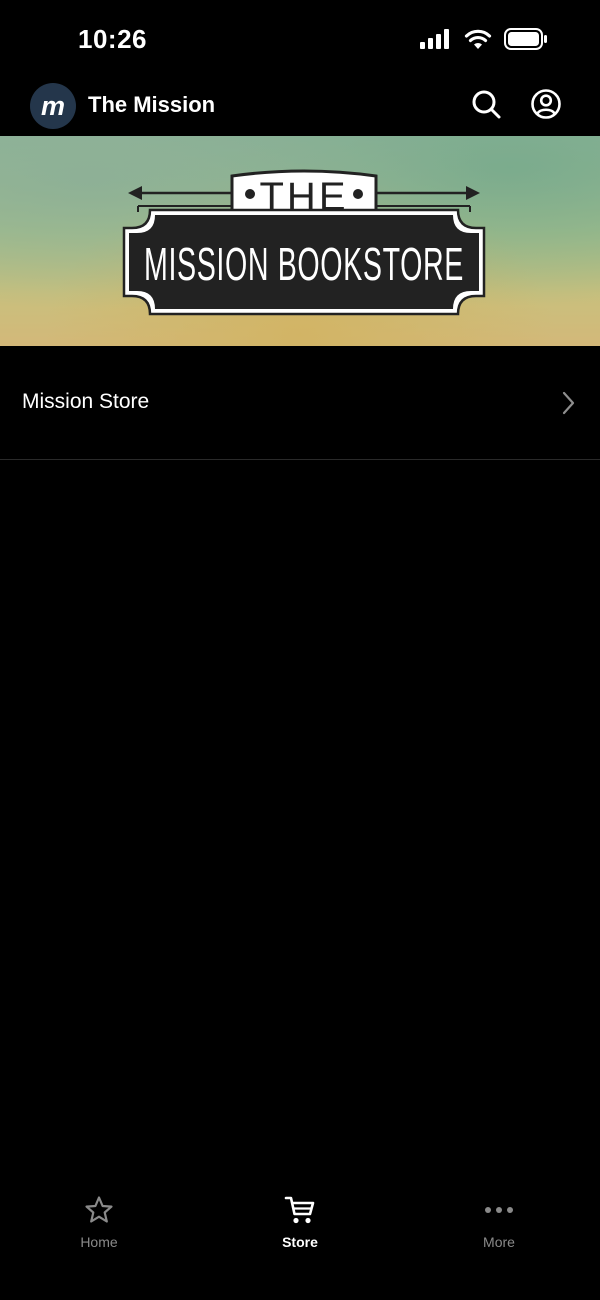 Image resolution: width=600 pixels, height=1300 pixels. What do you see at coordinates (152, 104) in the screenshot?
I see `app-title: The Mission` at bounding box center [152, 104].